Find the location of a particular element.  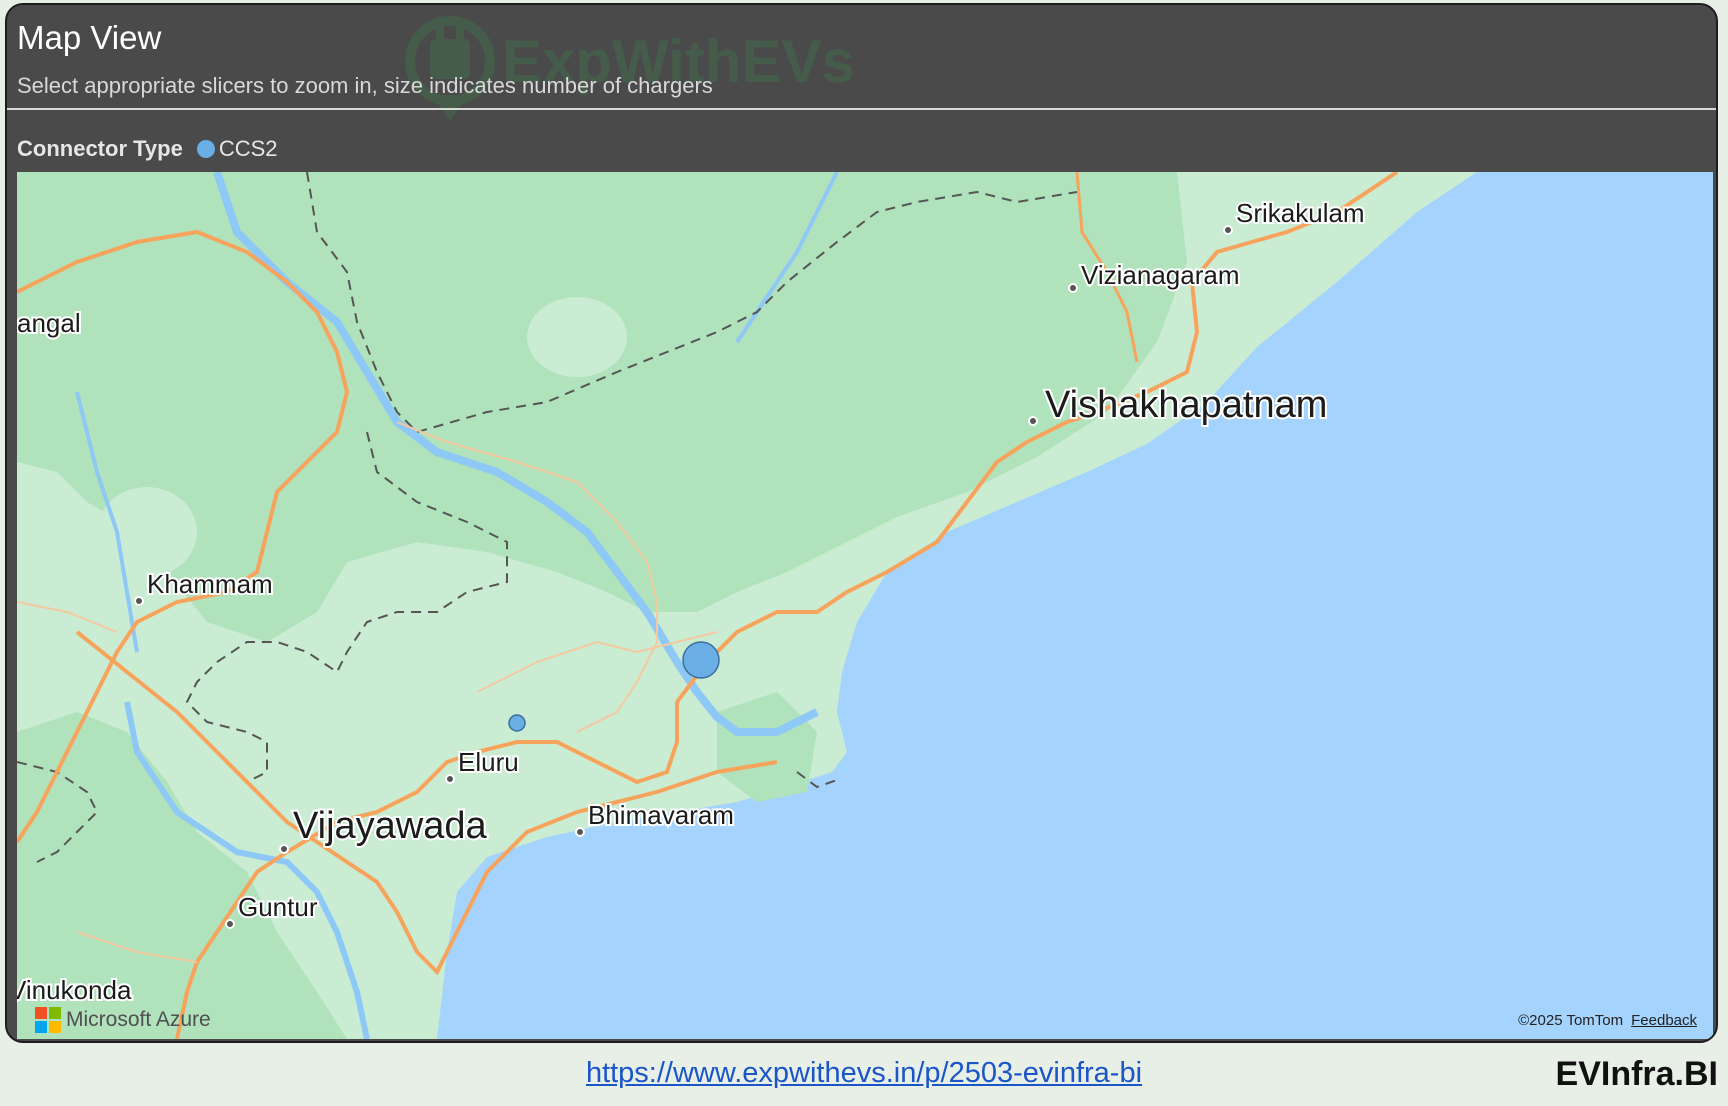

legend-ccs2-label: CCS2 is located at coordinates (248, 149).